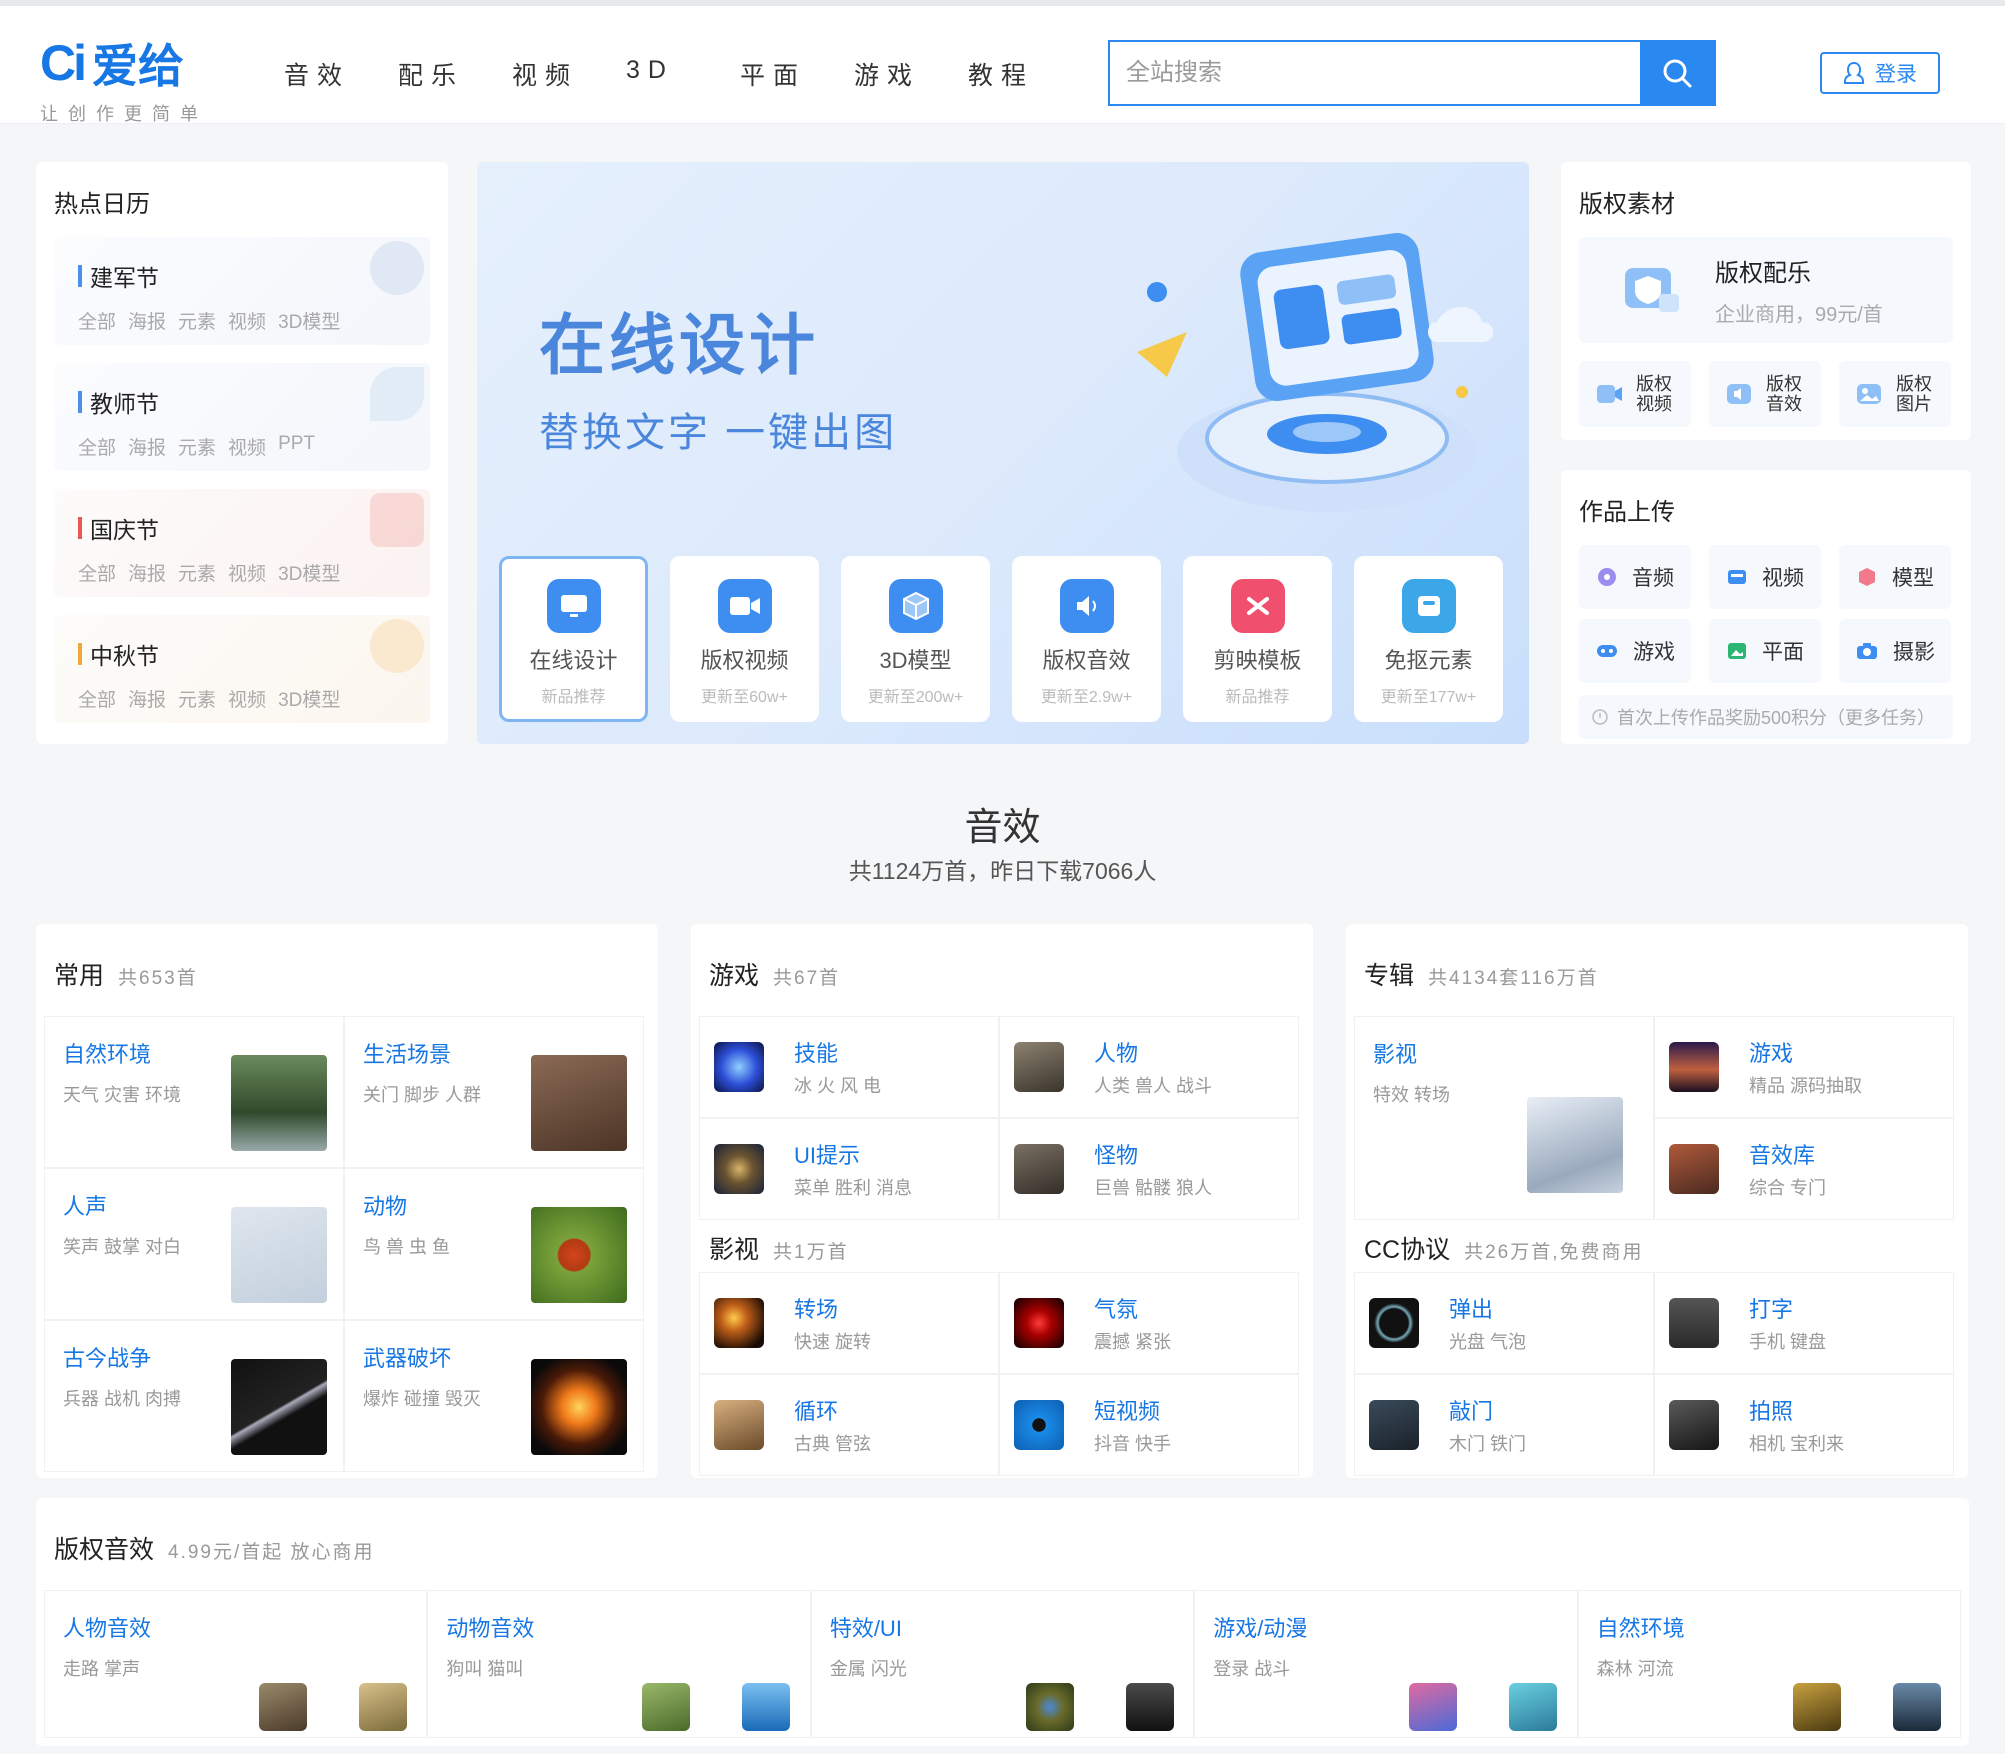 The width and height of the screenshot is (2005, 1754). Describe the element at coordinates (849, 1067) in the screenshot. I see `category-skill: 技能冰 火 风 电` at that location.